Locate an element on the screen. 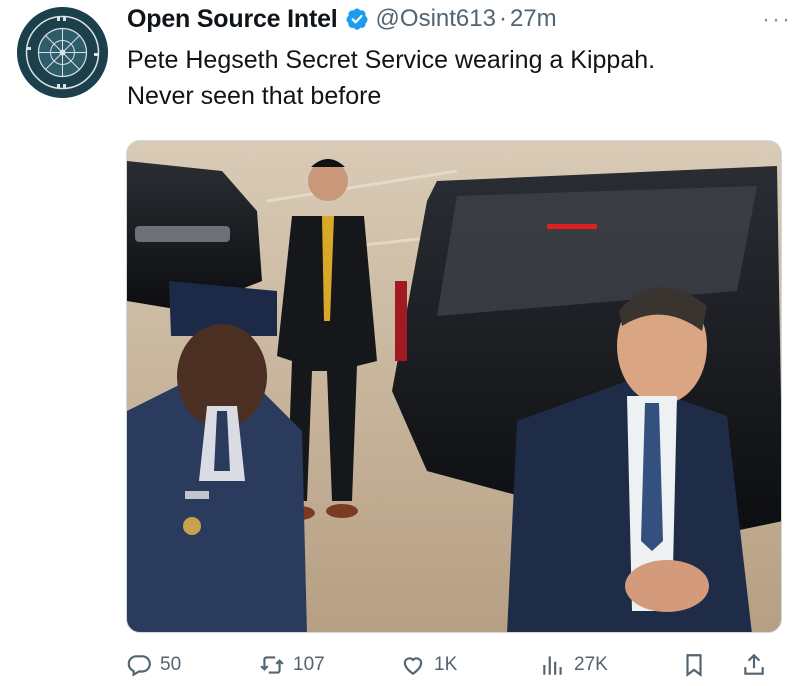  more-options-icon: ··· is located at coordinates (777, 20).